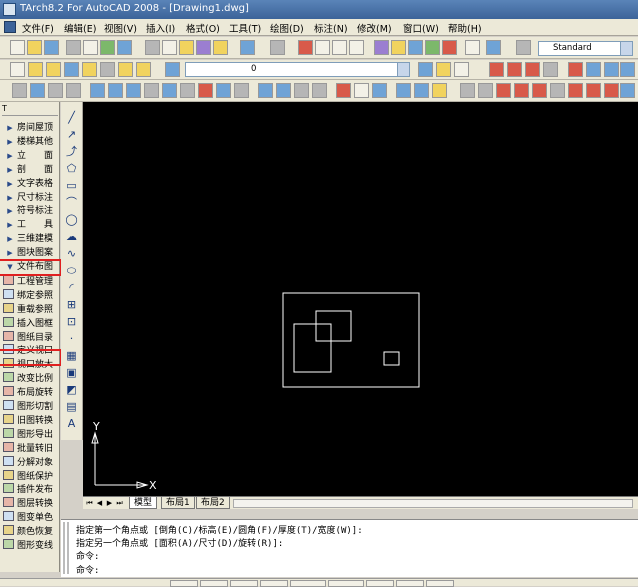 This screenshot has height=587, width=638. What do you see at coordinates (425, 69) in the screenshot?
I see `make-current-icon` at bounding box center [425, 69].